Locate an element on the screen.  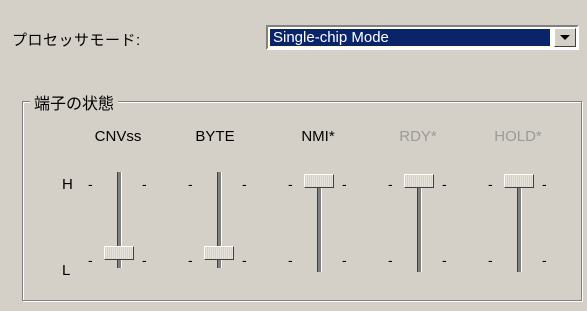
processor-mode-value: Single-chip Mode is located at coordinates (410, 37).